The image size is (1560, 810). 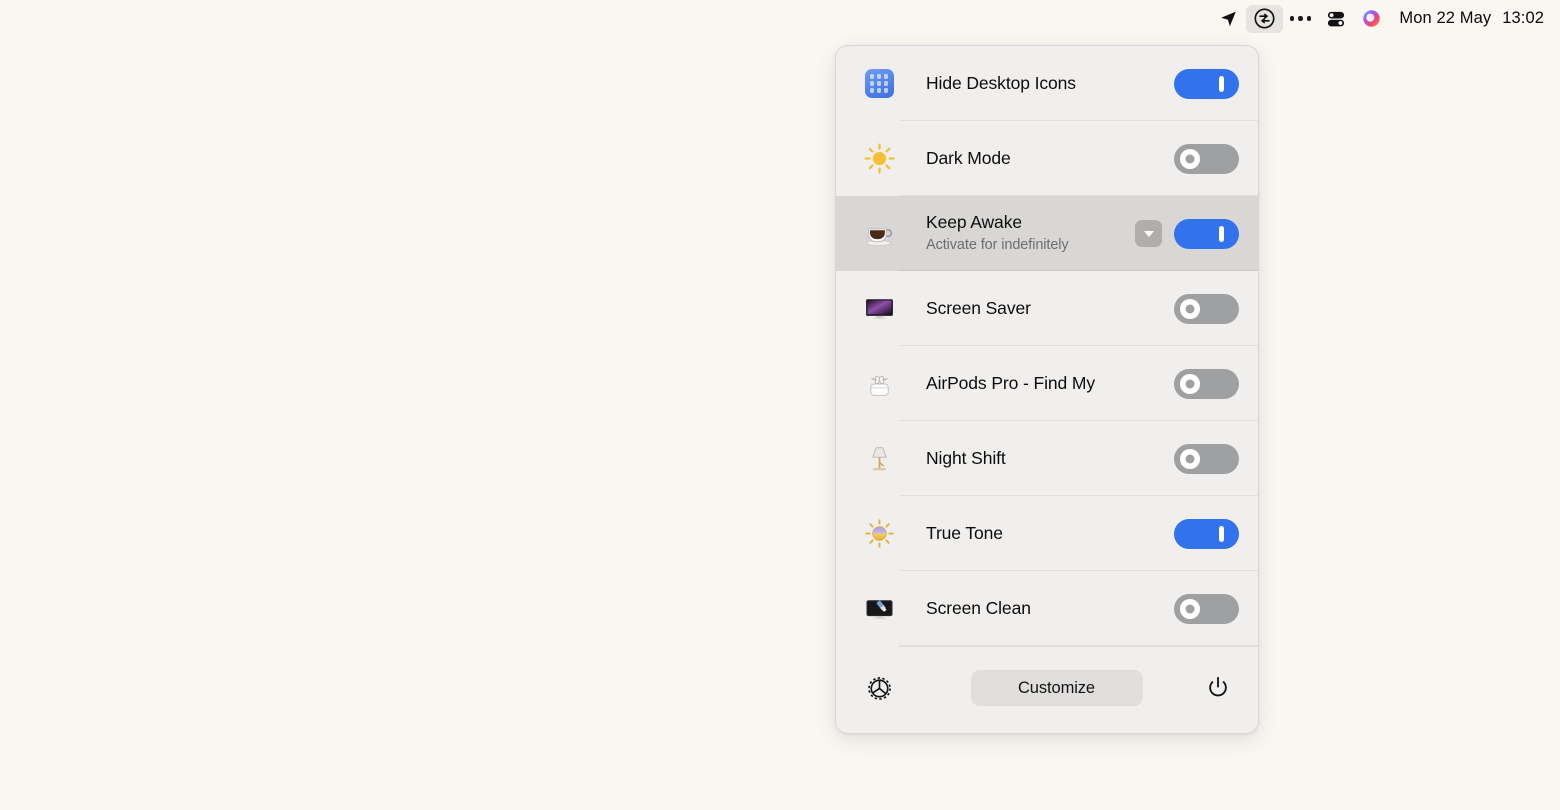 I want to click on more-dots-glyph, so click(x=1300, y=18).